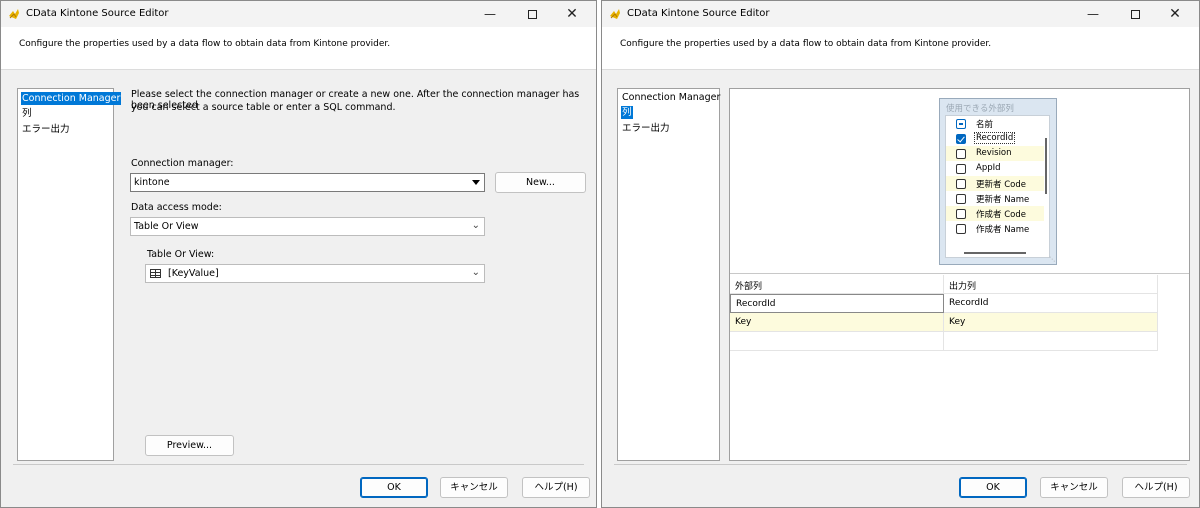 This screenshot has width=1200, height=508. What do you see at coordinates (837, 322) in the screenshot?
I see `grid-cell-external-column: Key` at bounding box center [837, 322].